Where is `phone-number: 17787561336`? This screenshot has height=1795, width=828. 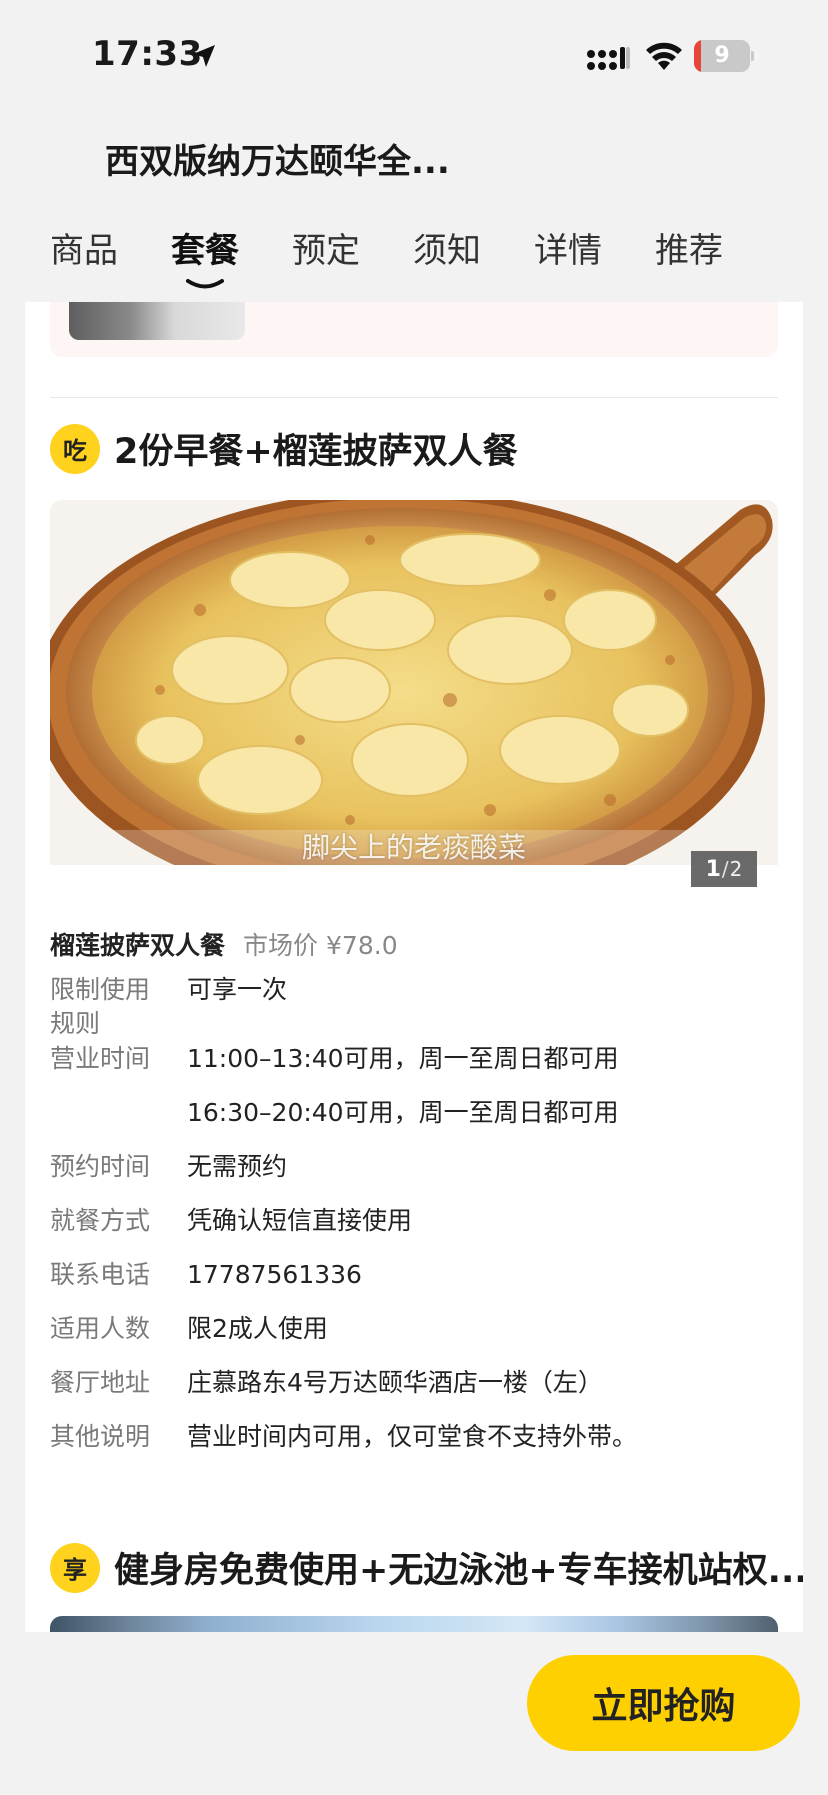
phone-number: 17787561336 is located at coordinates (274, 1275).